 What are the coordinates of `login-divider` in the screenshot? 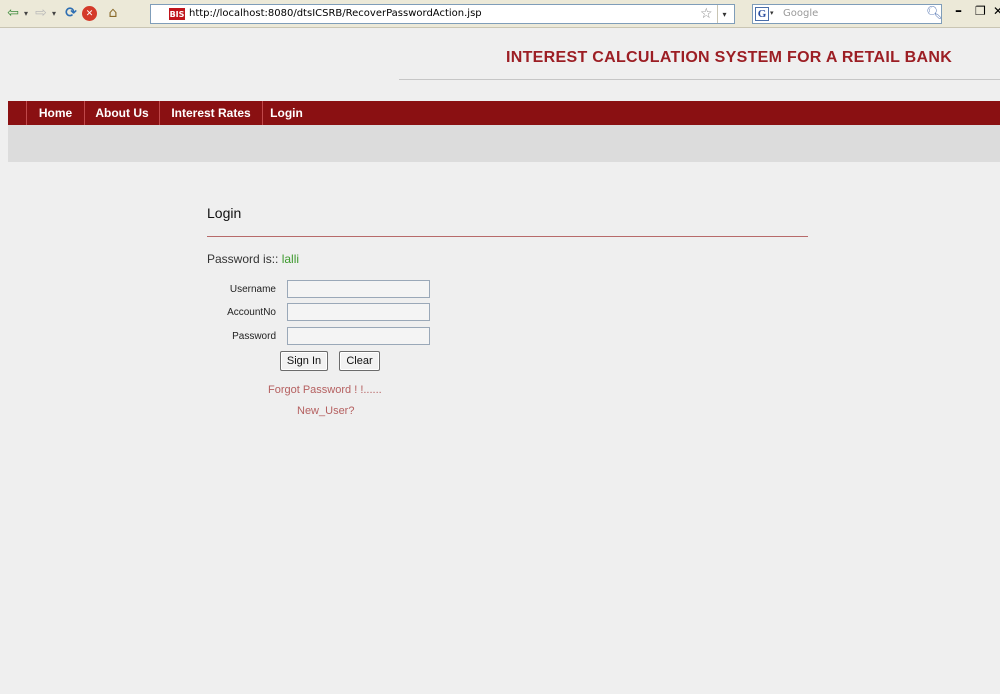 It's located at (507, 236).